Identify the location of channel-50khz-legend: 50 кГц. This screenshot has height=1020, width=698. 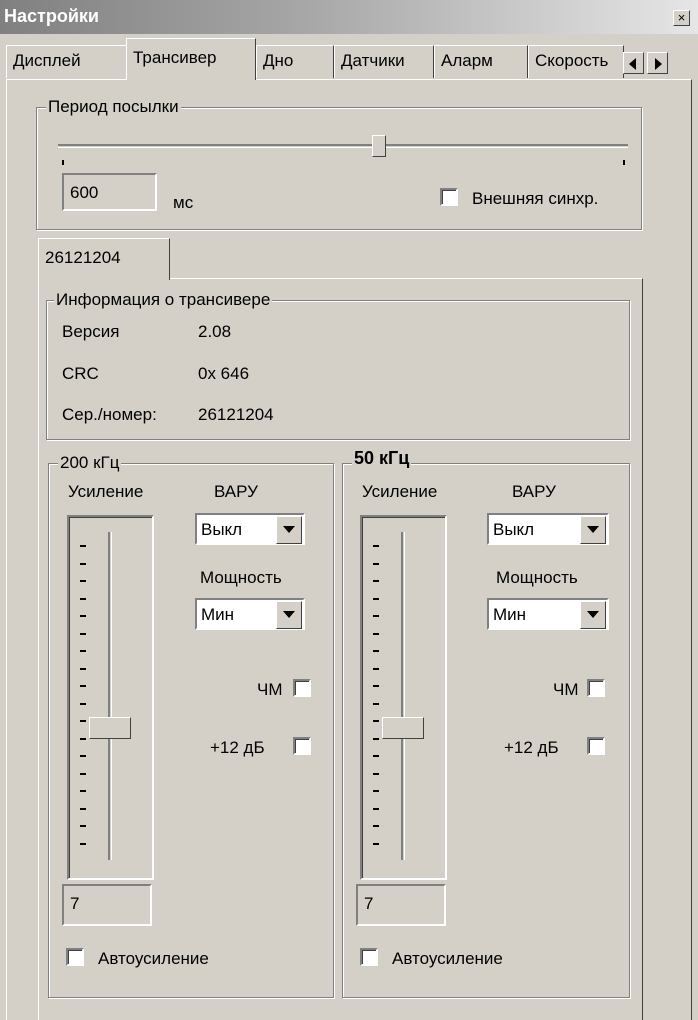
(382, 458).